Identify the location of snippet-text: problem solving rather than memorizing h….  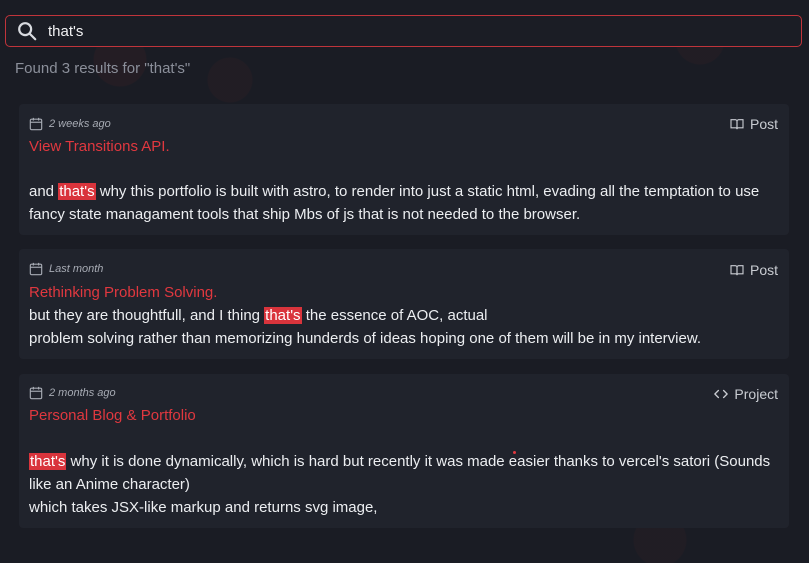
(365, 338).